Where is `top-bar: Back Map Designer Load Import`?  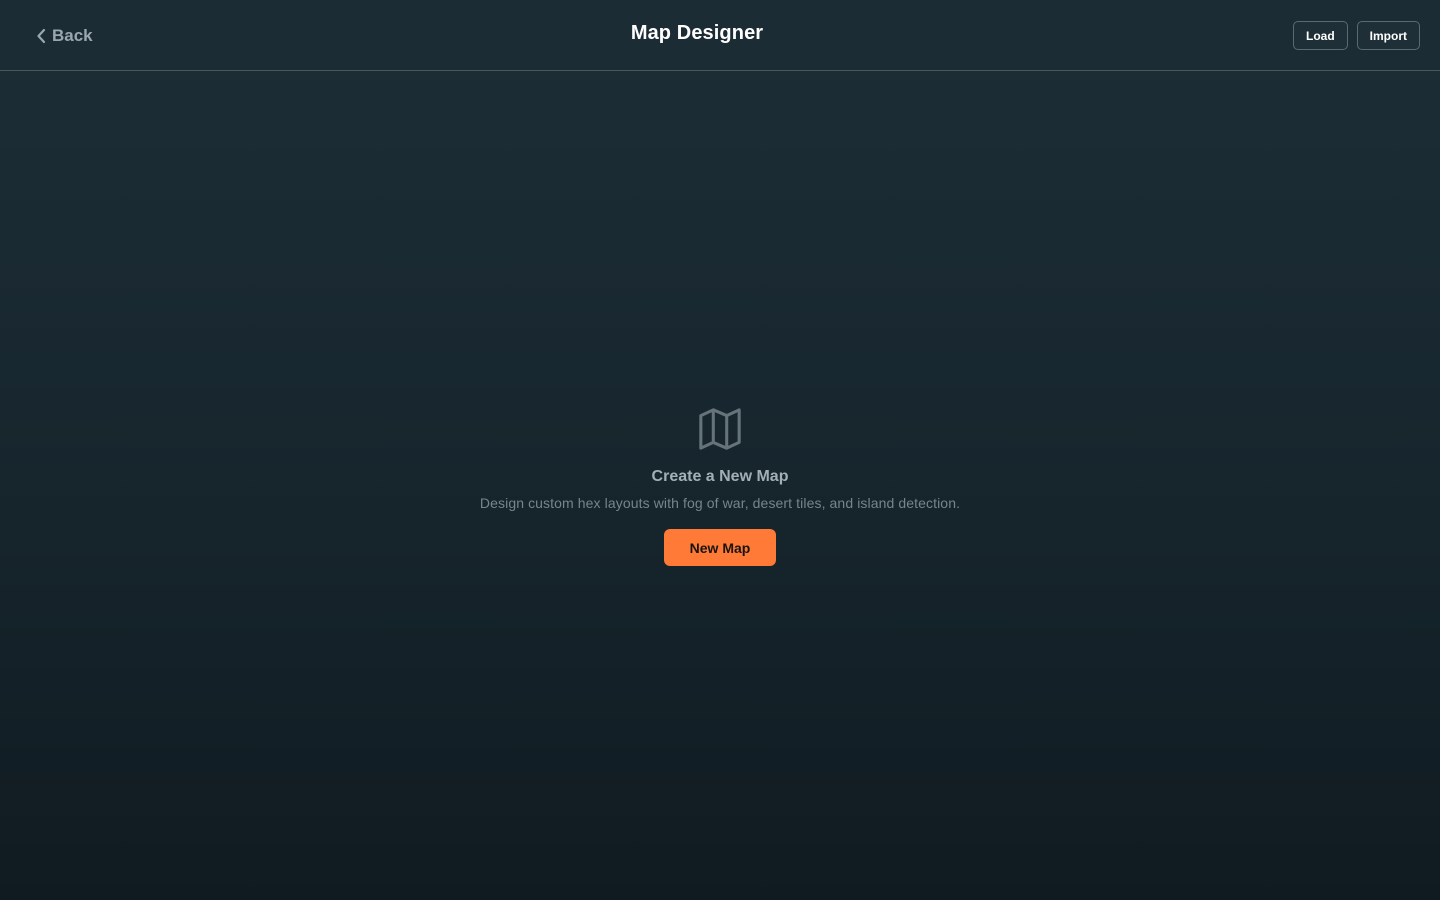
top-bar: Back Map Designer Load Import is located at coordinates (720, 35).